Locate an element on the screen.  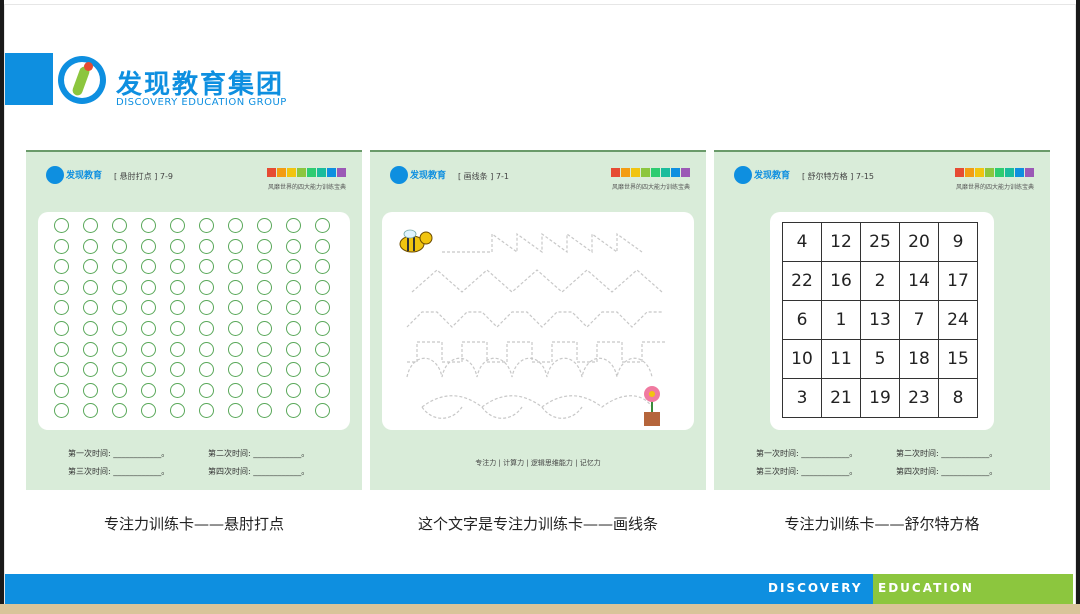
schulte-cell: 9 is located at coordinates (958, 242).